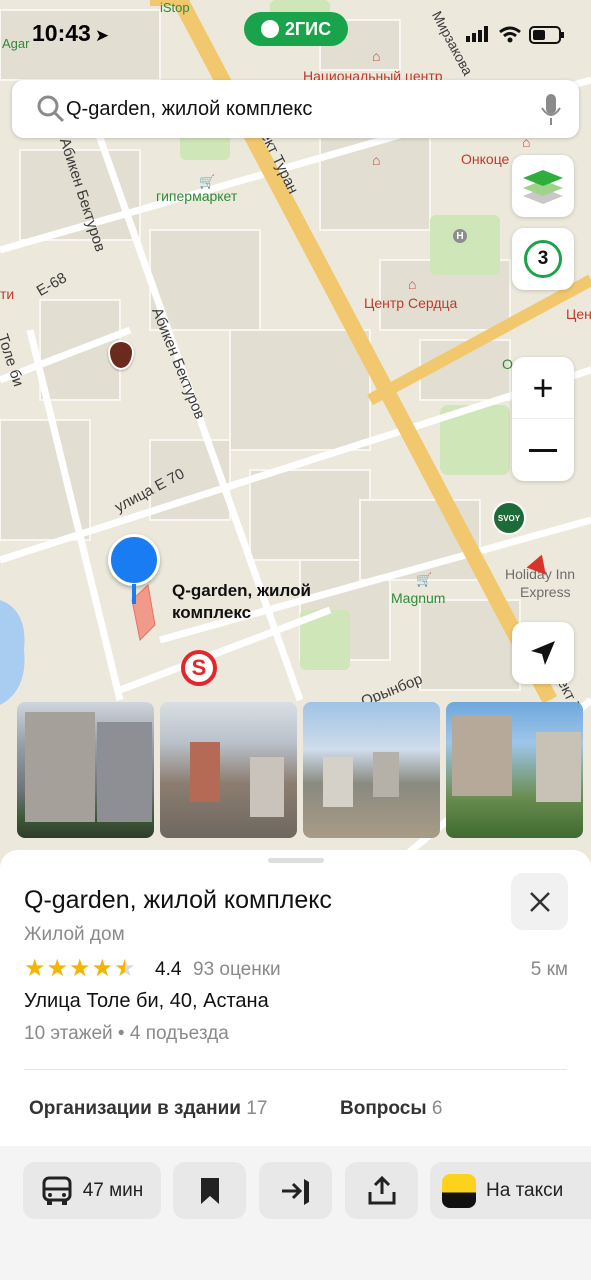 This screenshot has width=591, height=1280. I want to click on tab-organizations-label: Организации в здании, so click(135, 1108).